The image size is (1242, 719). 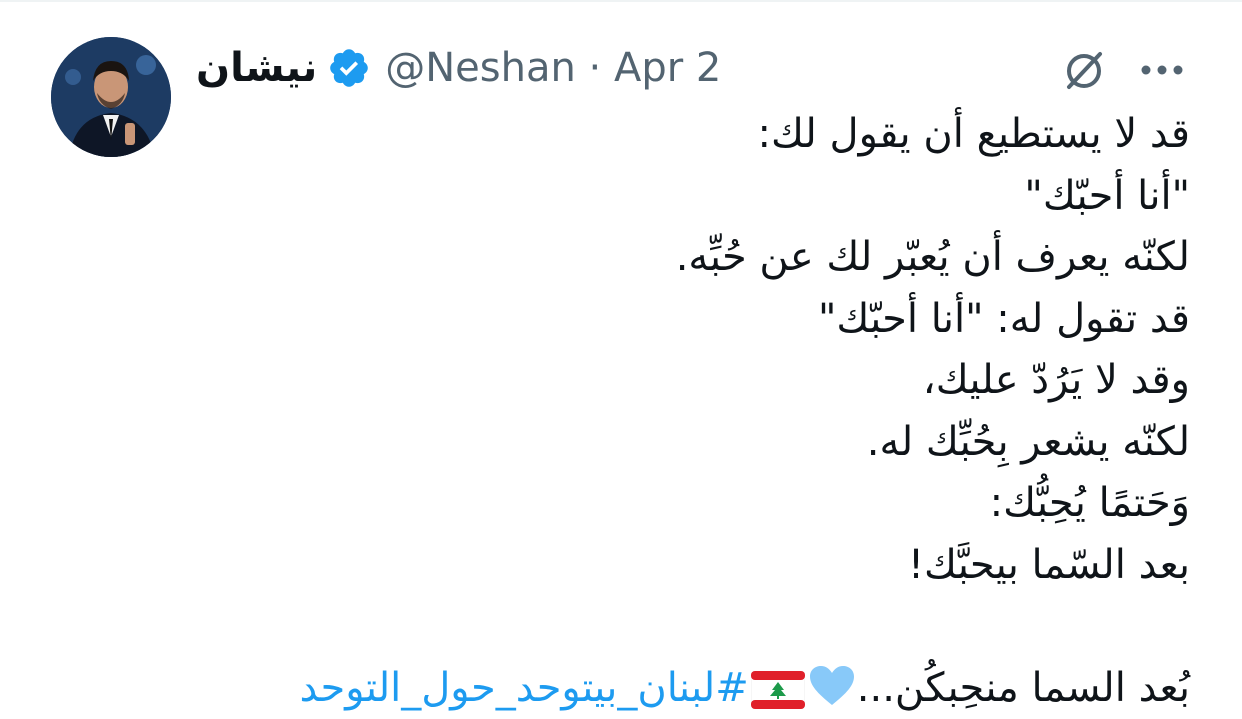 What do you see at coordinates (621, 1) in the screenshot?
I see `divider` at bounding box center [621, 1].